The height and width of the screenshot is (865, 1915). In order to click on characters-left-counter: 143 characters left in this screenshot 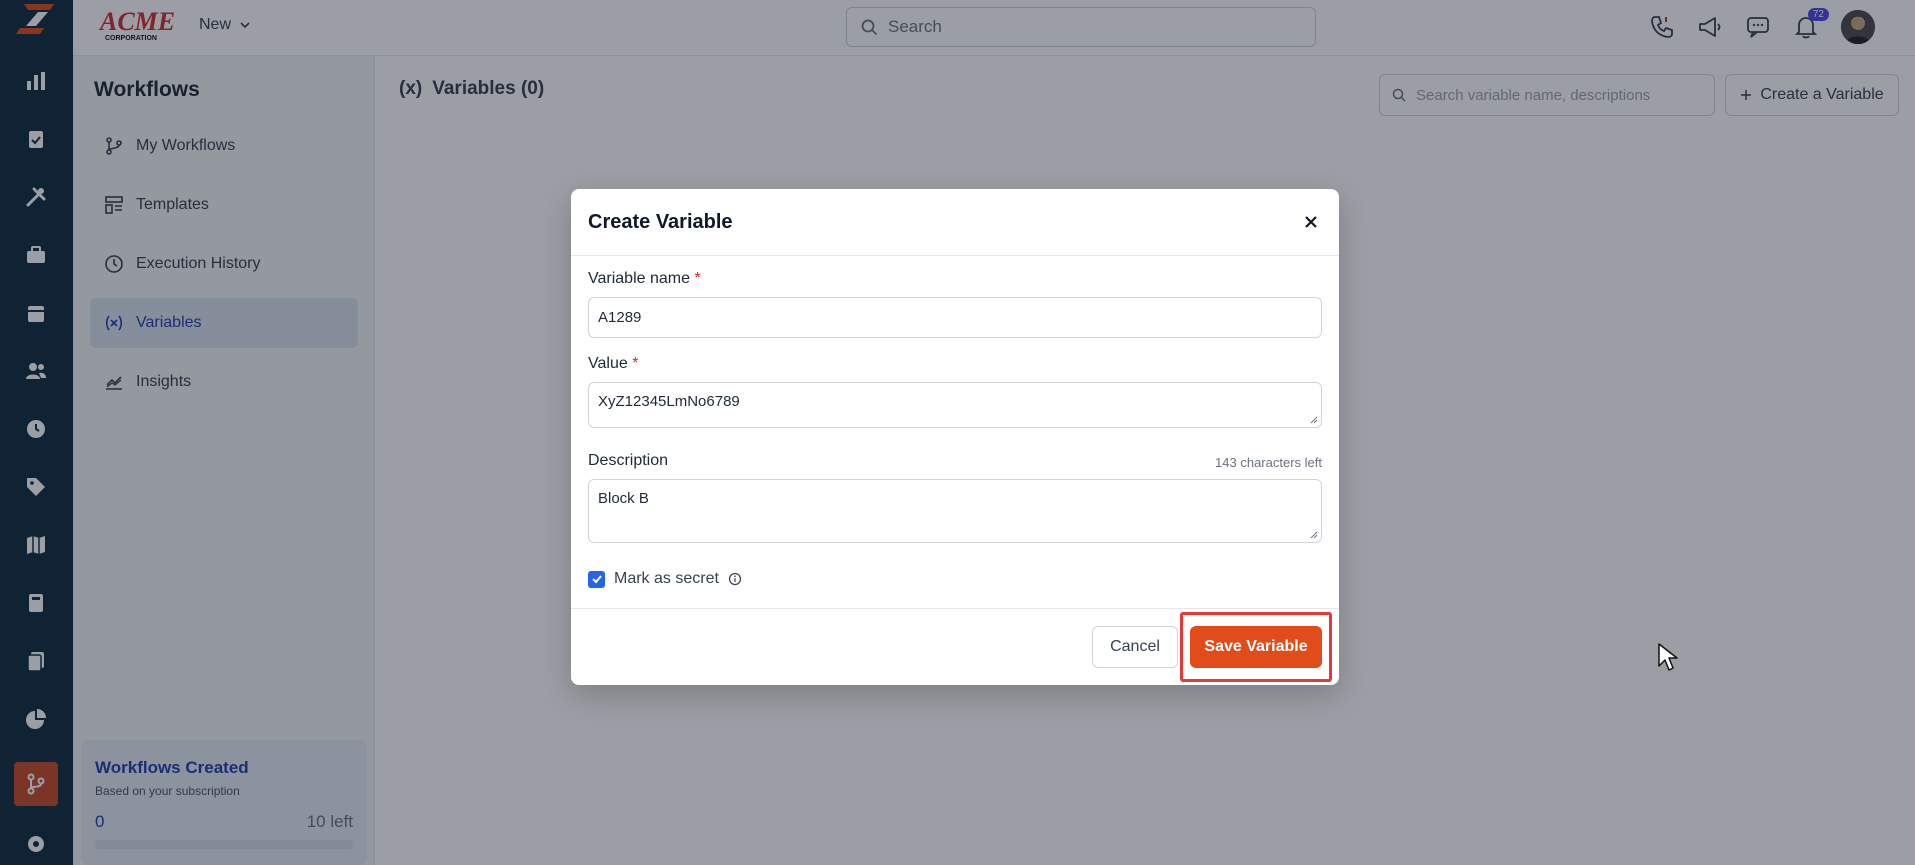, I will do `click(1268, 462)`.